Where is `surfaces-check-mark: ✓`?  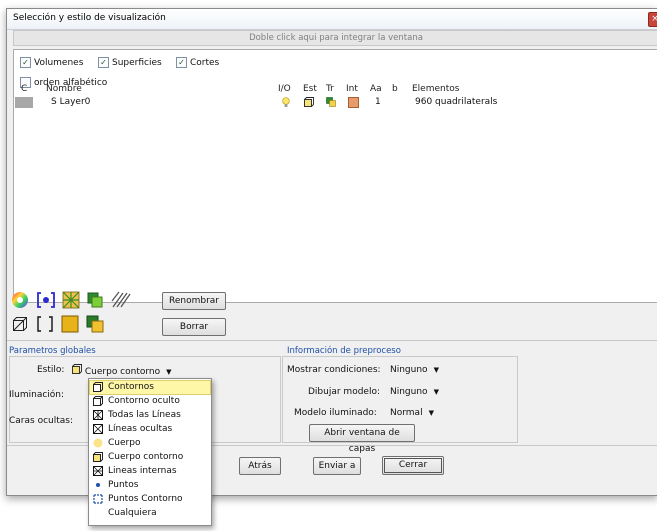
surfaces-check-mark: ✓ is located at coordinates (103, 62).